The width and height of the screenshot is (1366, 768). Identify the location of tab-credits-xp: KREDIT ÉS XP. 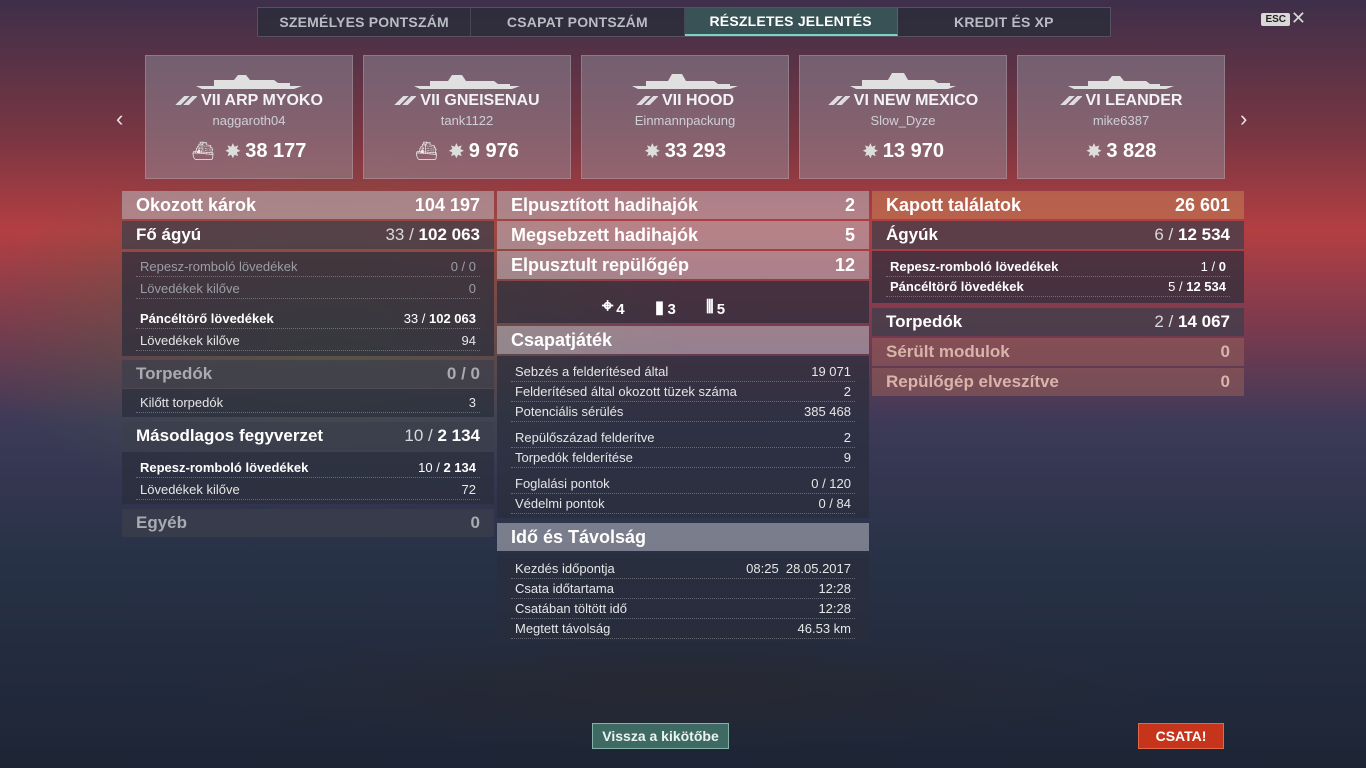
(1004, 22).